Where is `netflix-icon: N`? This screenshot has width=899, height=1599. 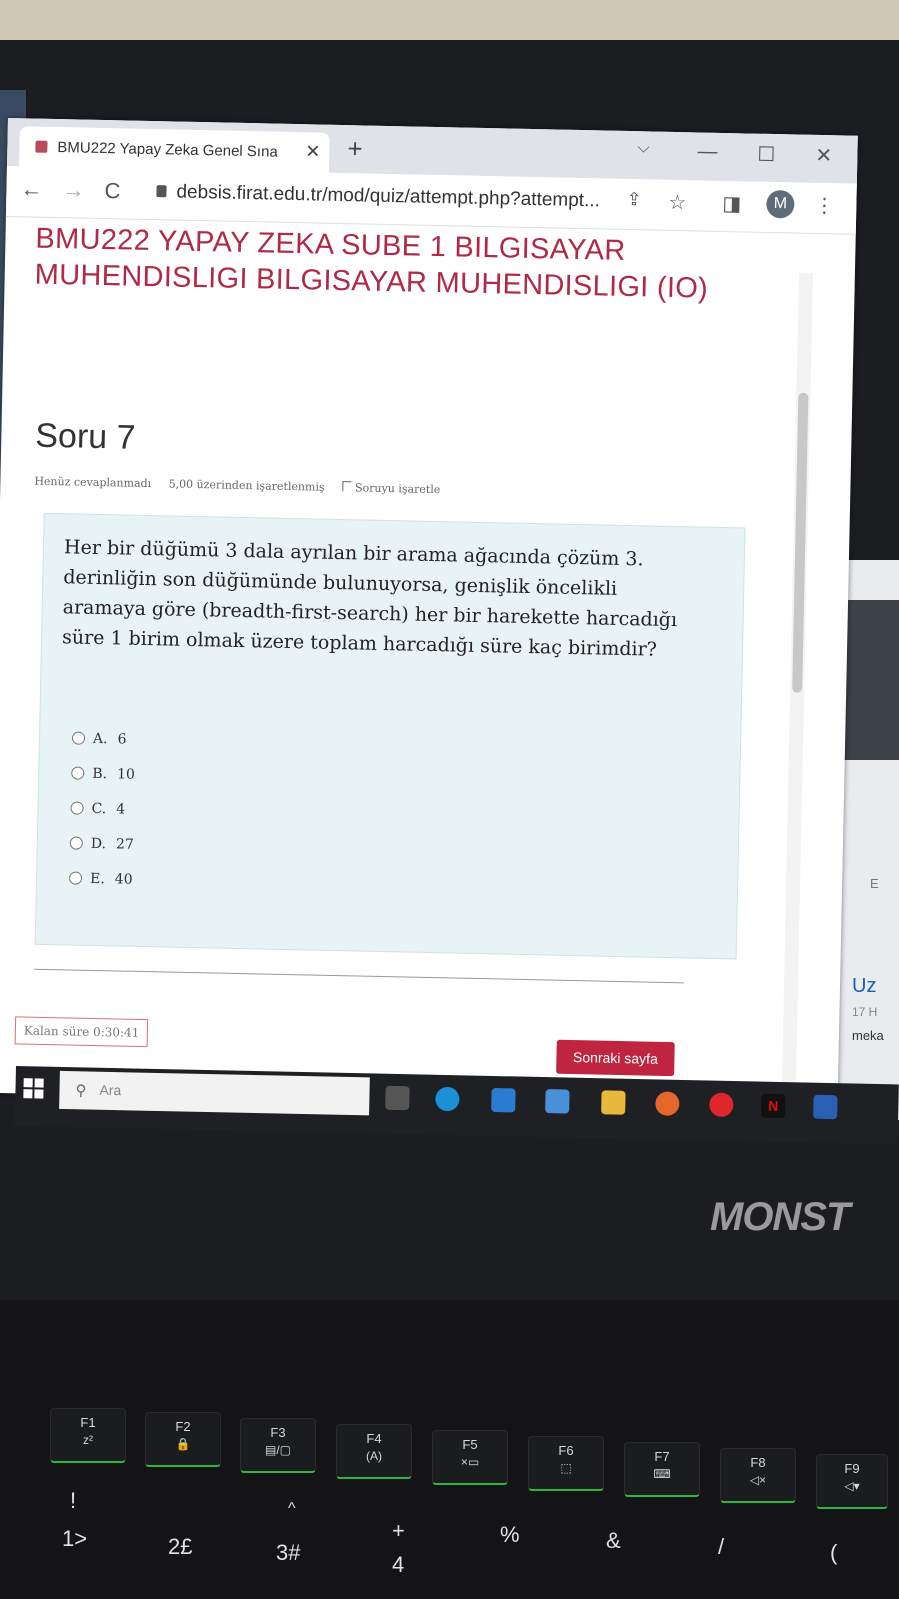 netflix-icon: N is located at coordinates (773, 1106).